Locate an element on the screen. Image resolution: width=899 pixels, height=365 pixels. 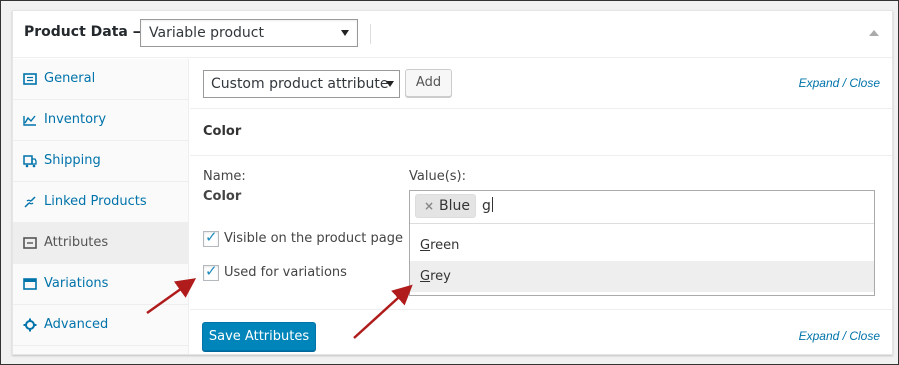
tab-label: Variations is located at coordinates (76, 283).